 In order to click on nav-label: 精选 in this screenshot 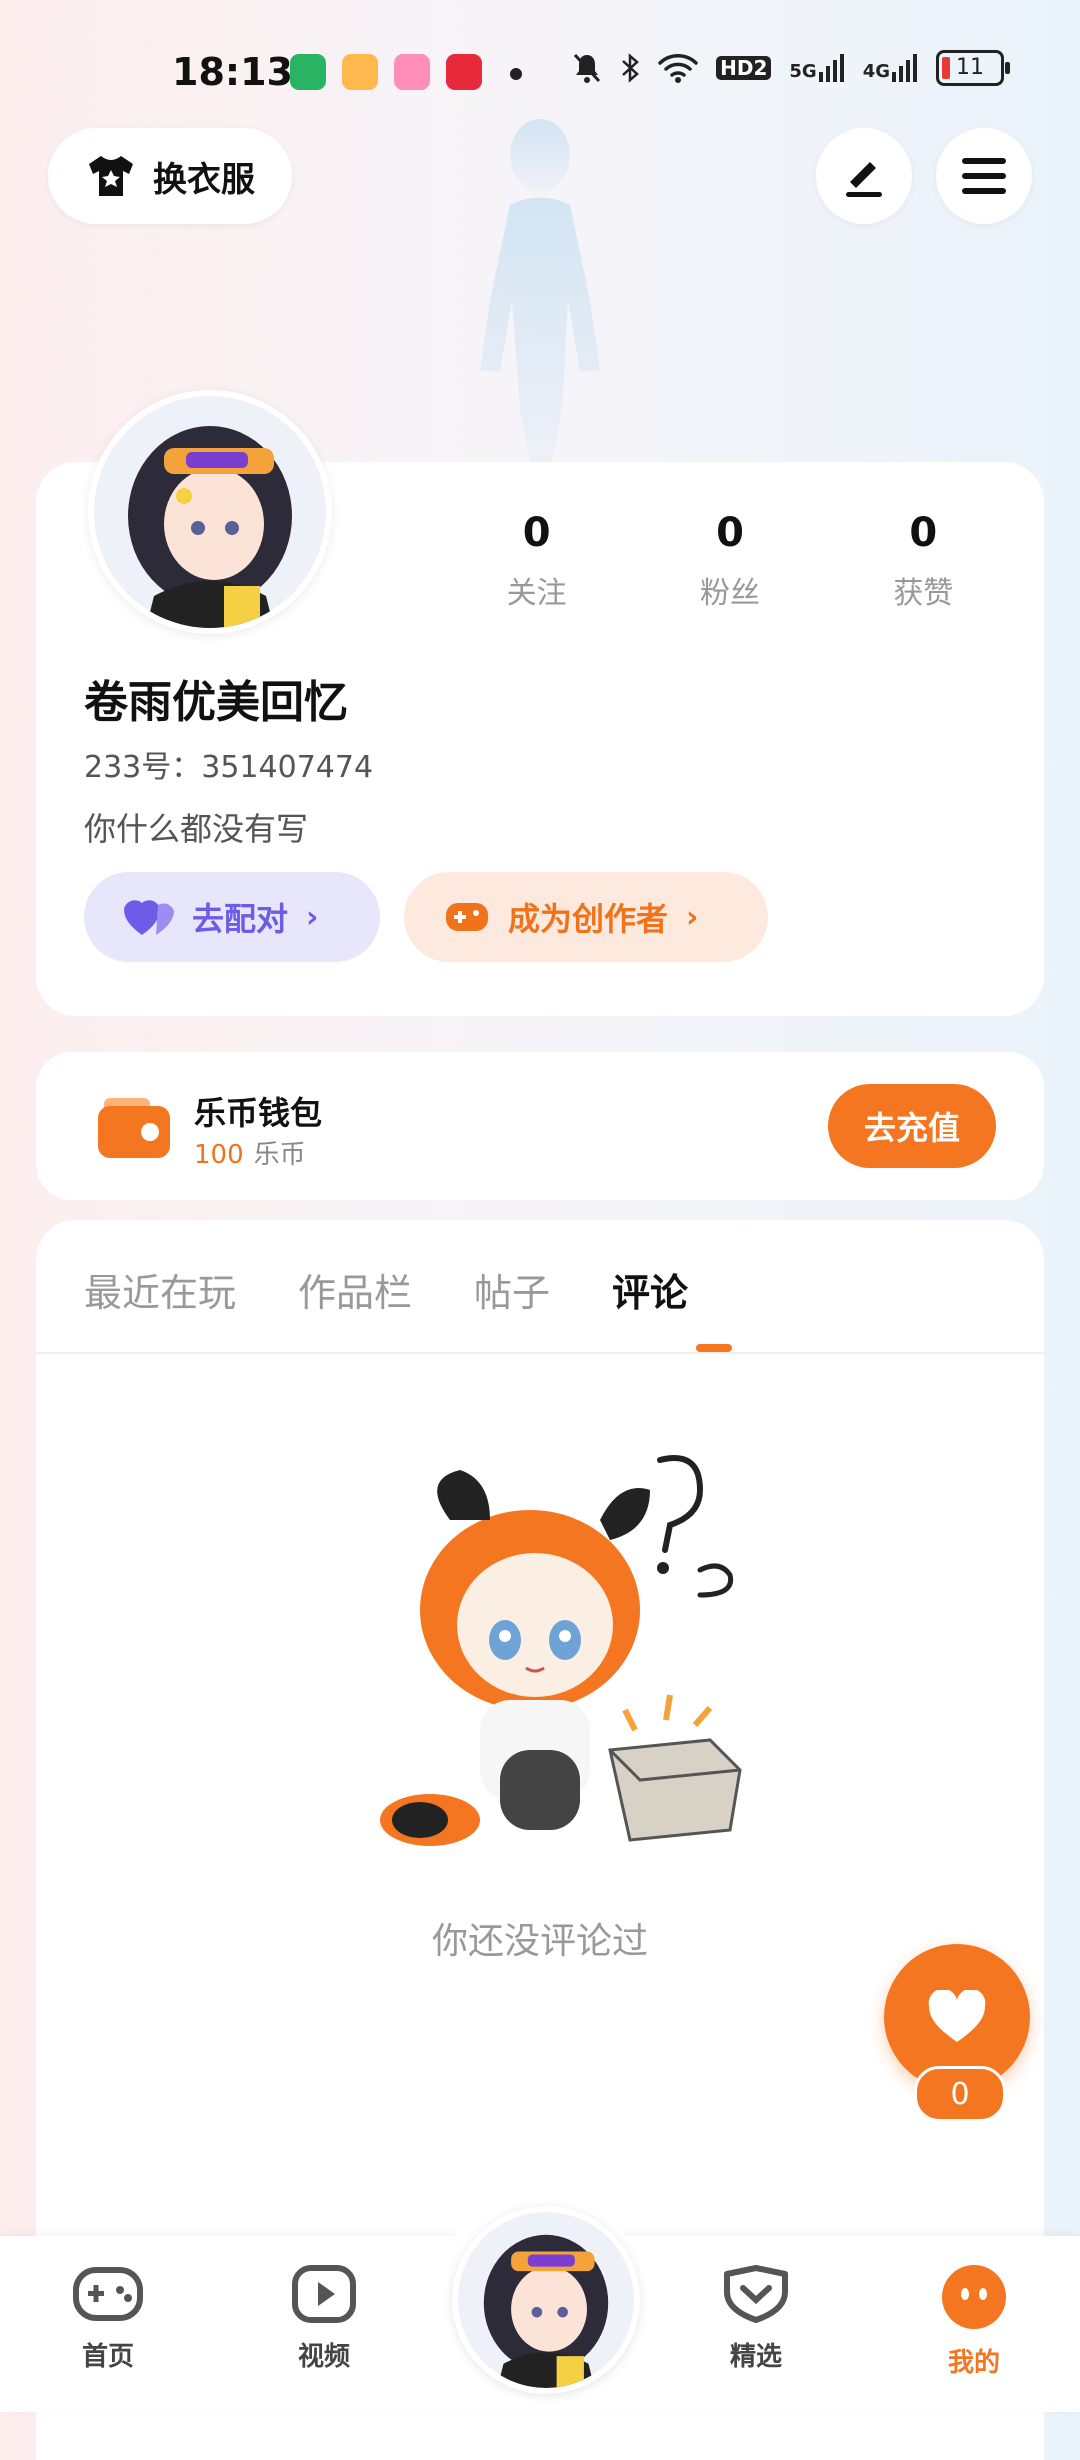, I will do `click(755, 2357)`.